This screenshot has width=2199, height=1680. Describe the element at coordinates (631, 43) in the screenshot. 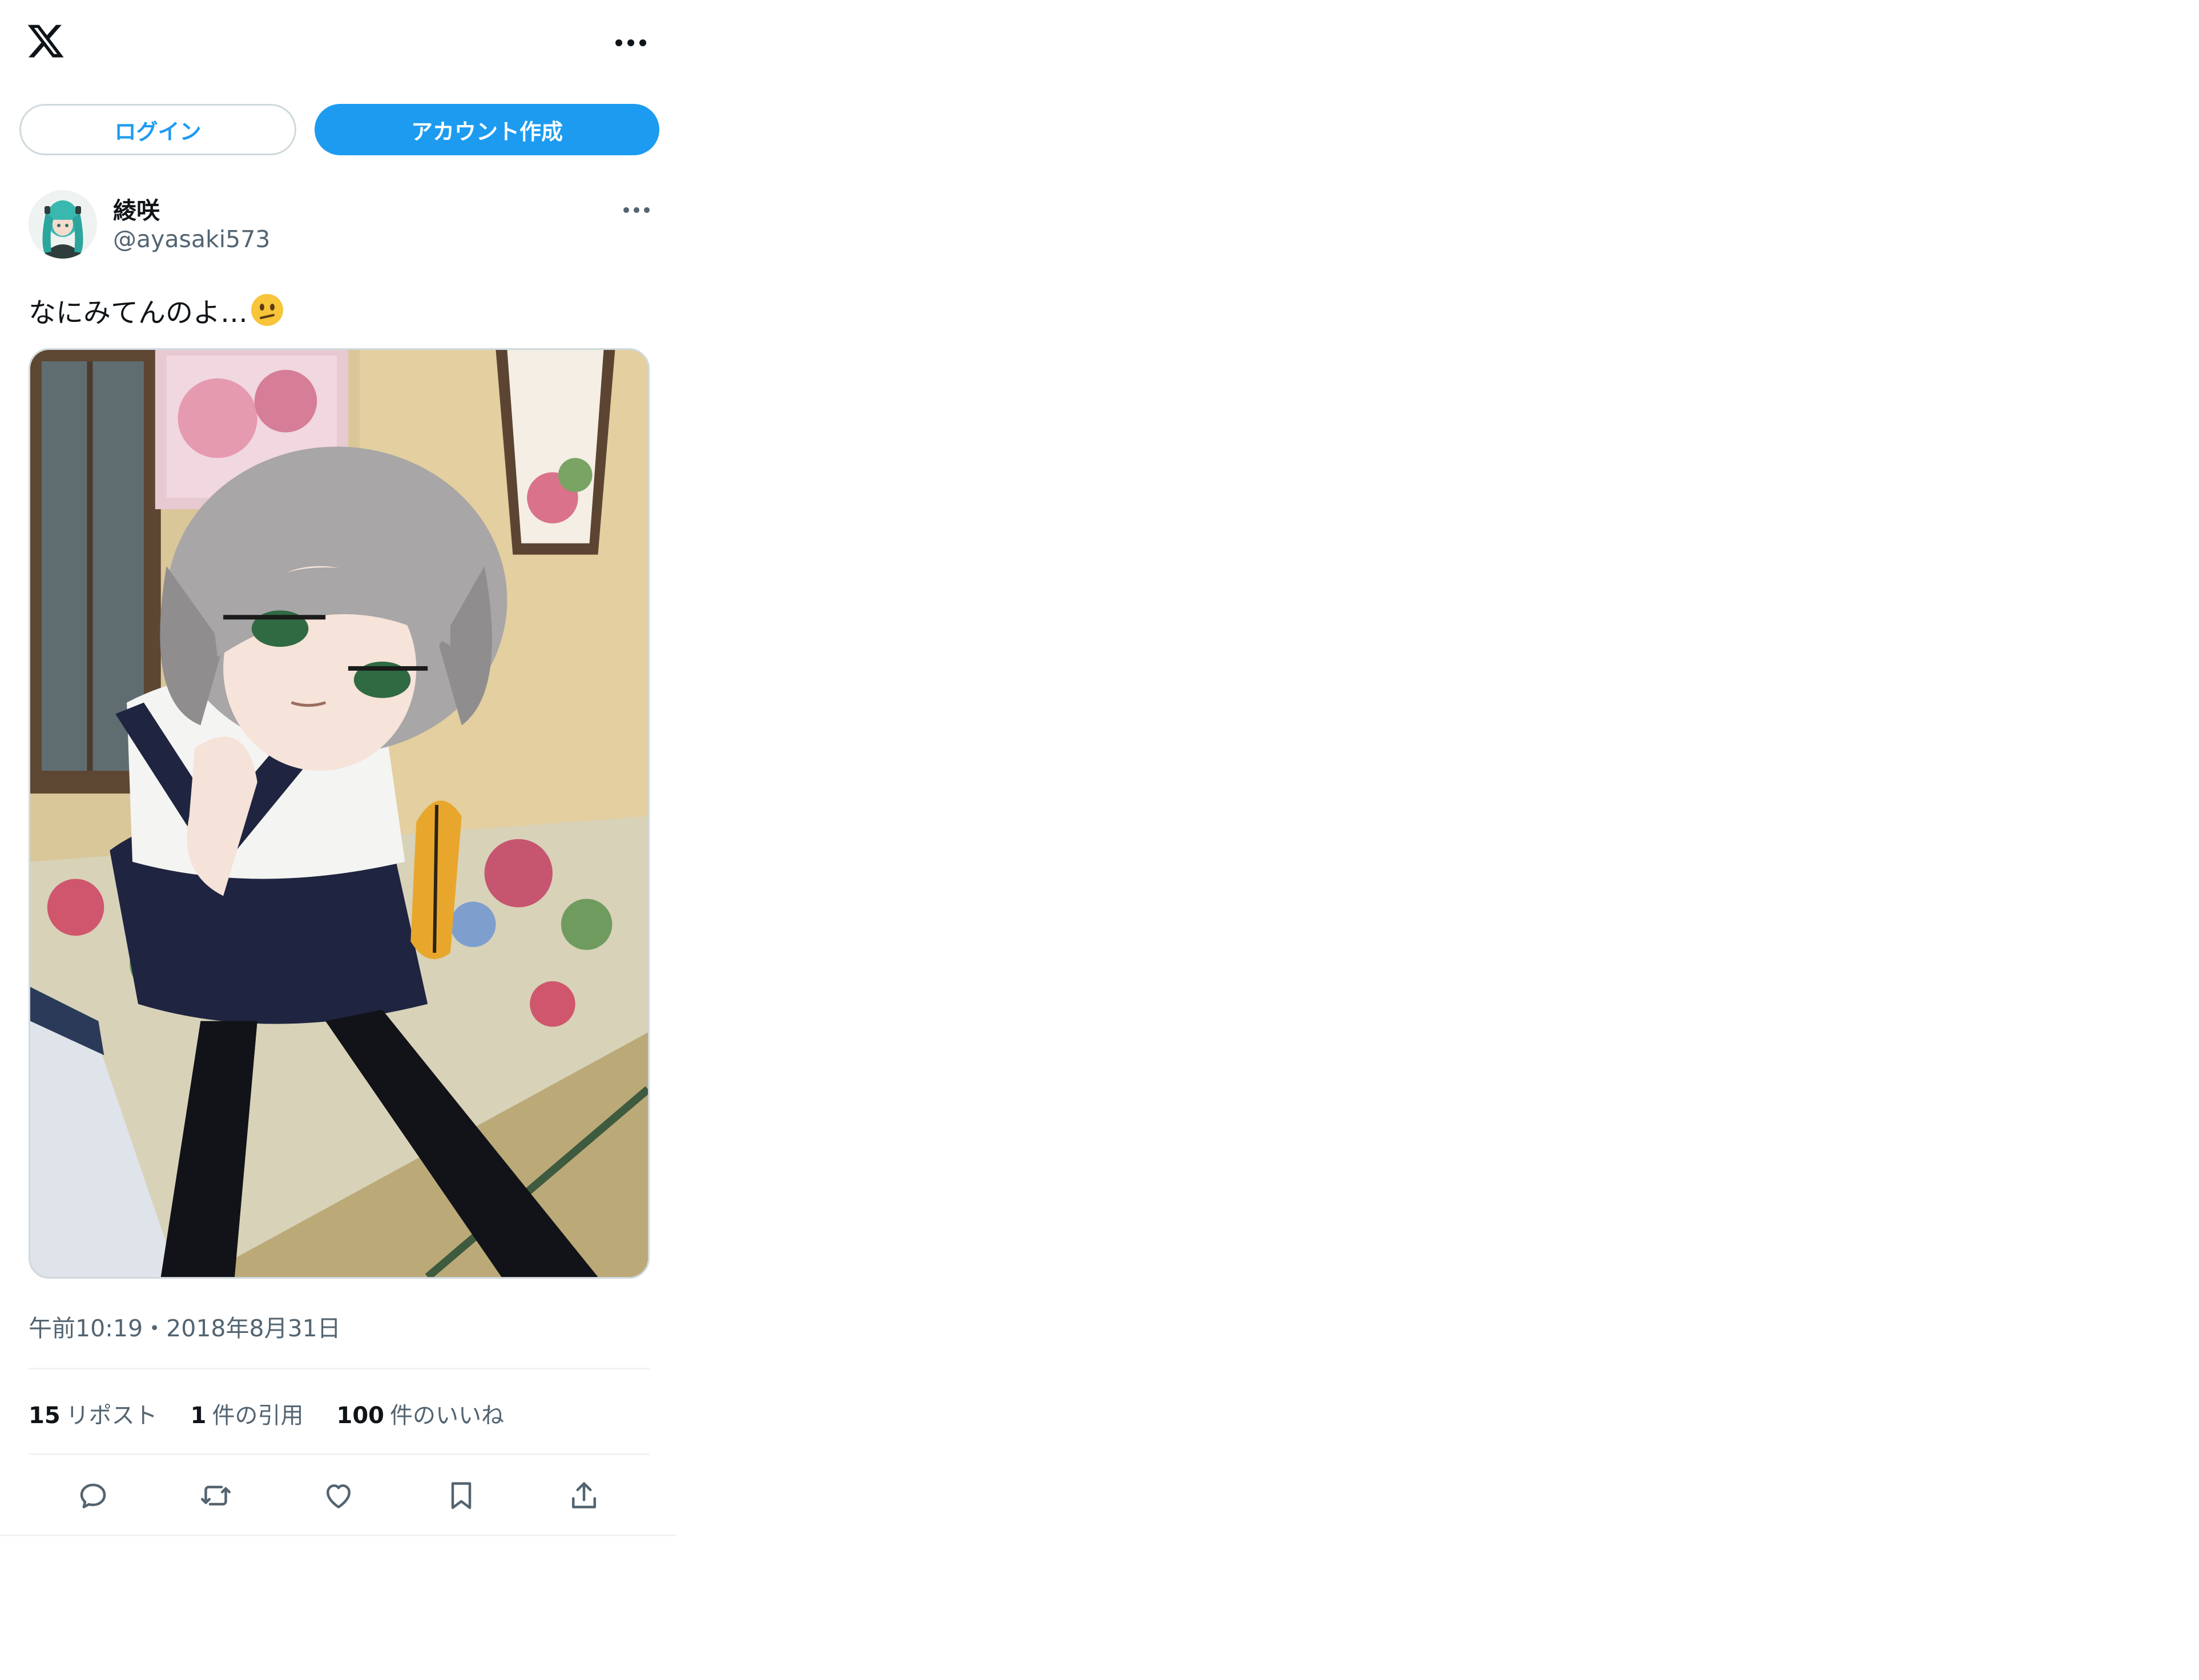

I see `more-horizontal-icon` at that location.